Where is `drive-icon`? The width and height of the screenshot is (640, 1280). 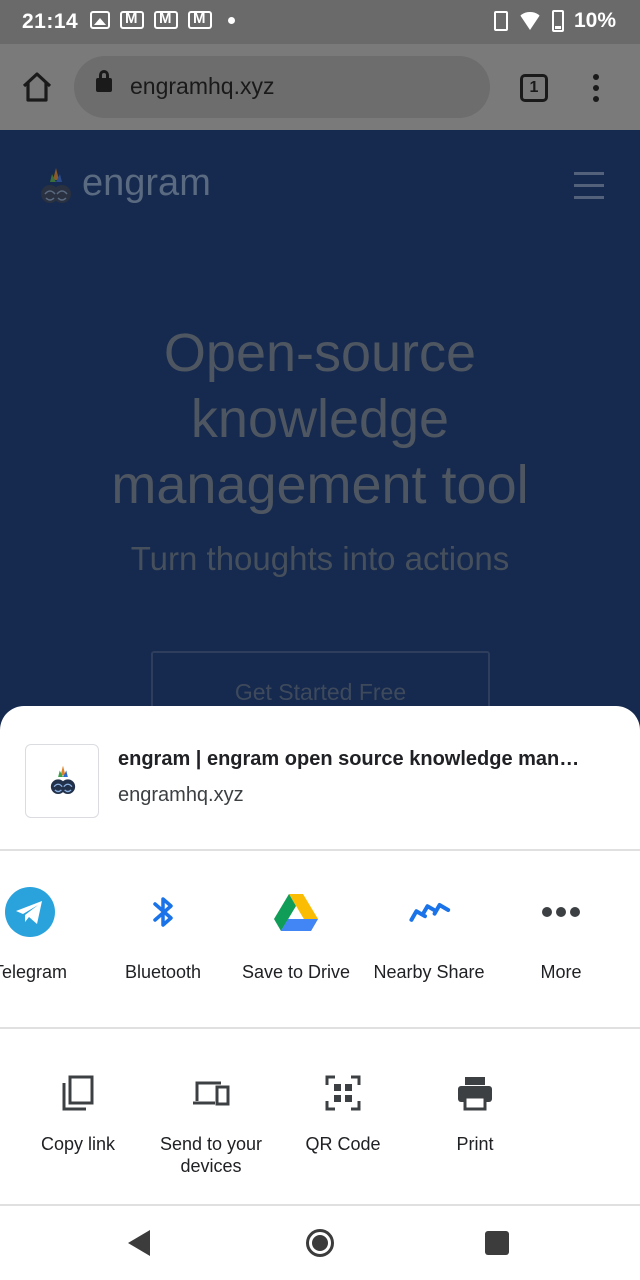 drive-icon is located at coordinates (296, 912).